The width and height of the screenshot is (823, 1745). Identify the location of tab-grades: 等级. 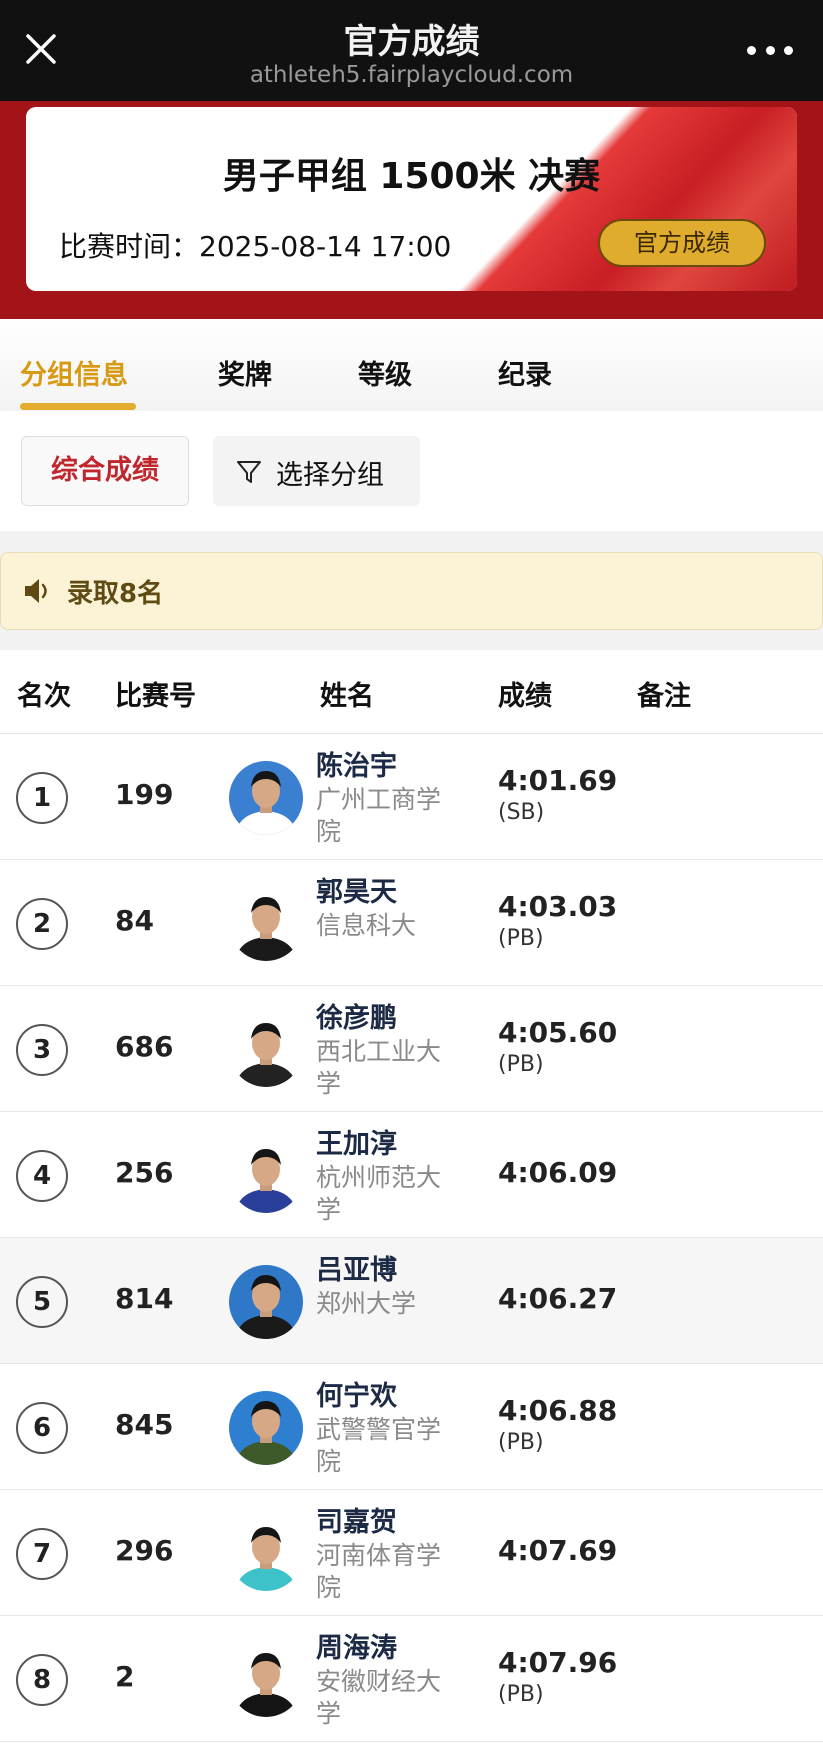
(385, 372).